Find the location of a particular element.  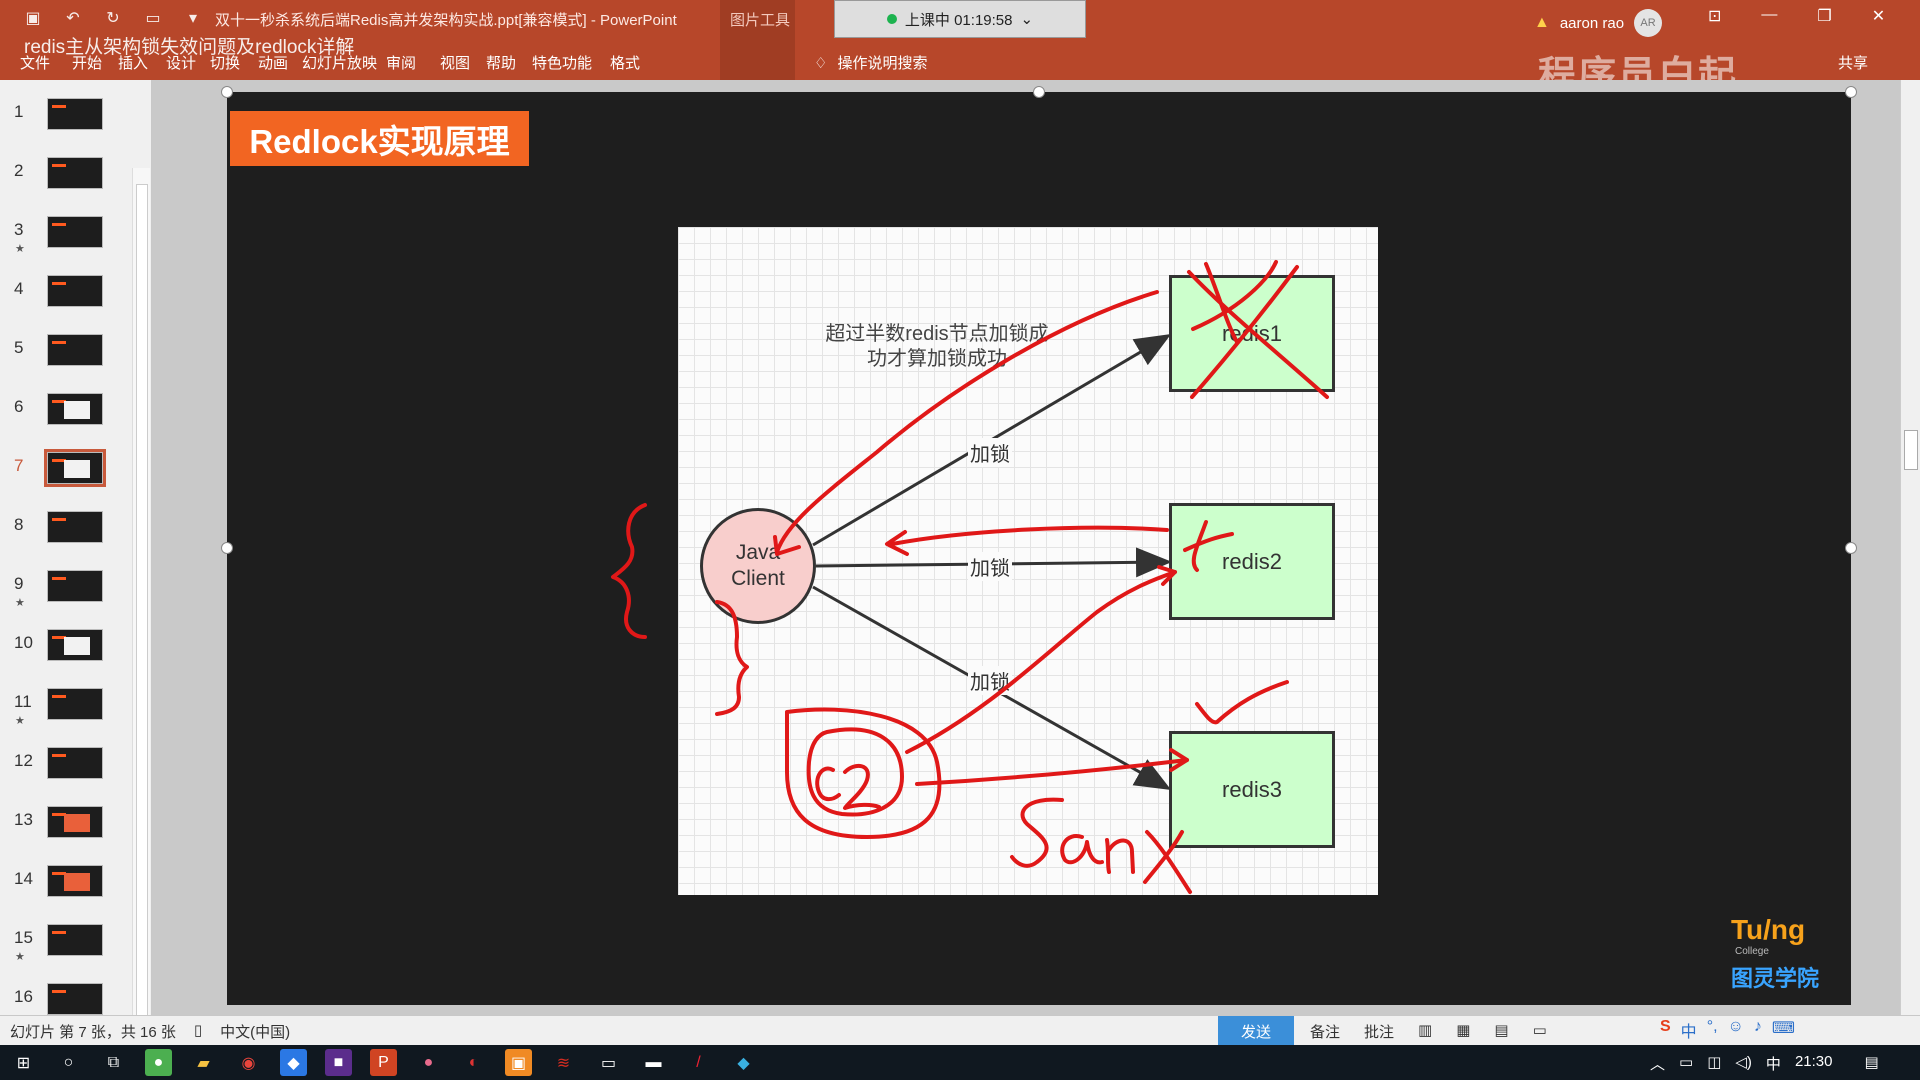

thumbnail-scrollbar is located at coordinates (141, 591).